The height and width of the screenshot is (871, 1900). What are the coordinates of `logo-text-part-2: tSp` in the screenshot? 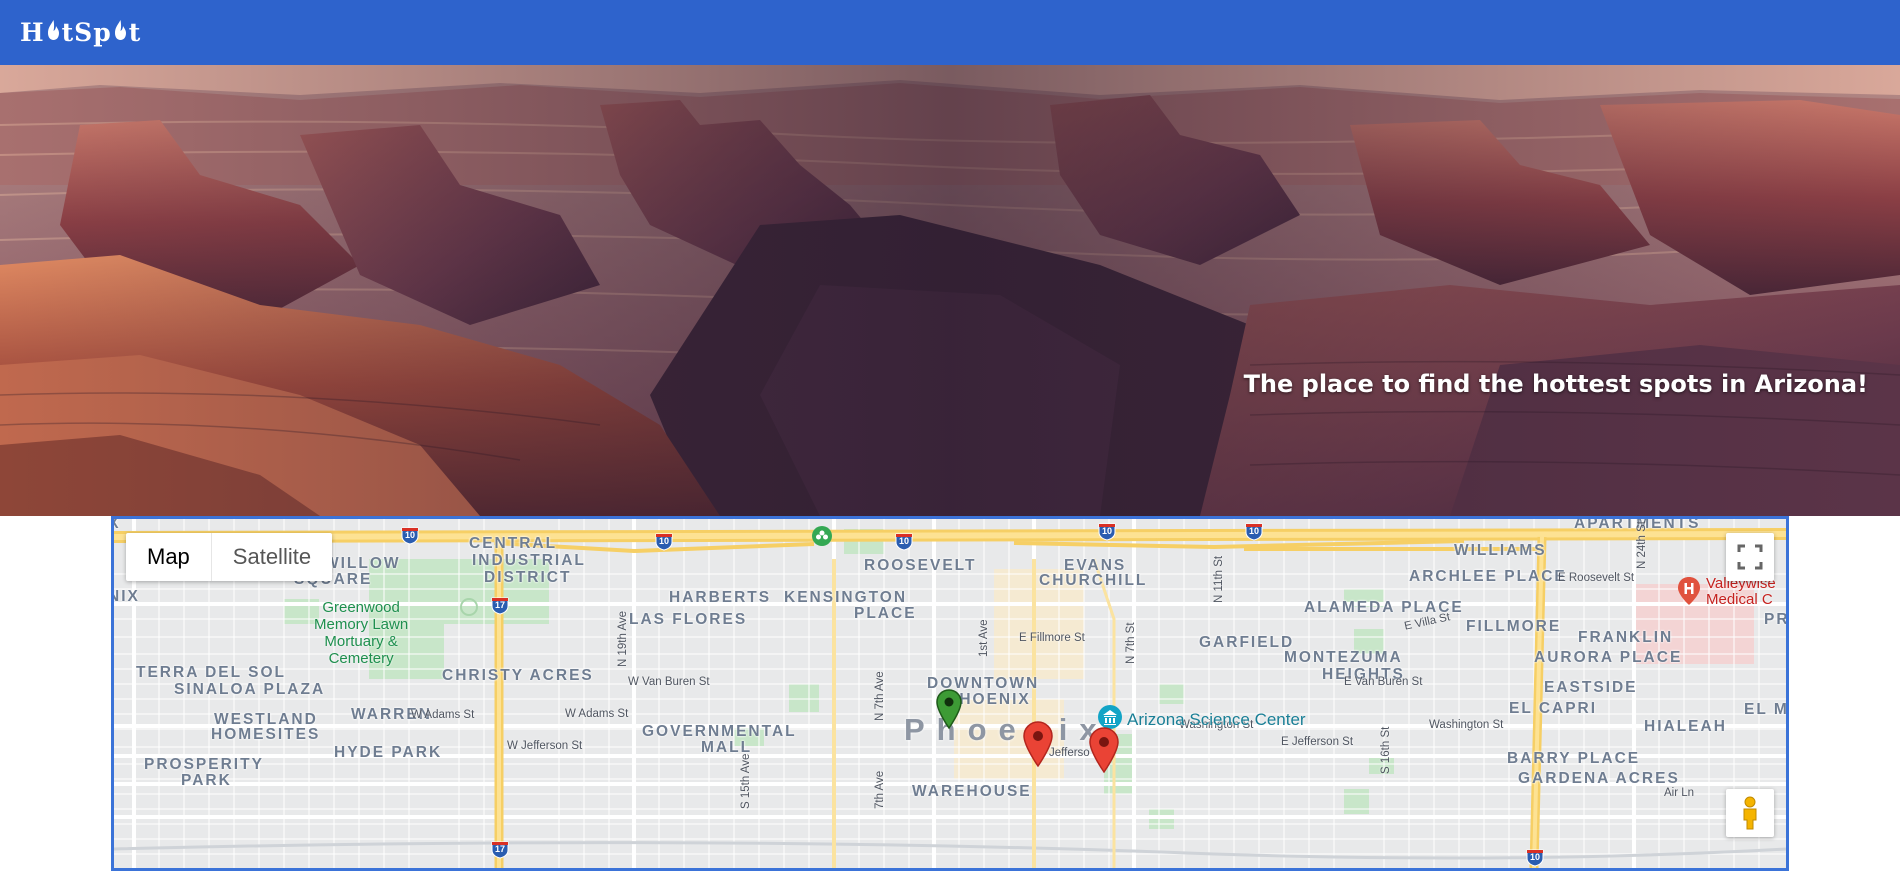 It's located at (86, 32).